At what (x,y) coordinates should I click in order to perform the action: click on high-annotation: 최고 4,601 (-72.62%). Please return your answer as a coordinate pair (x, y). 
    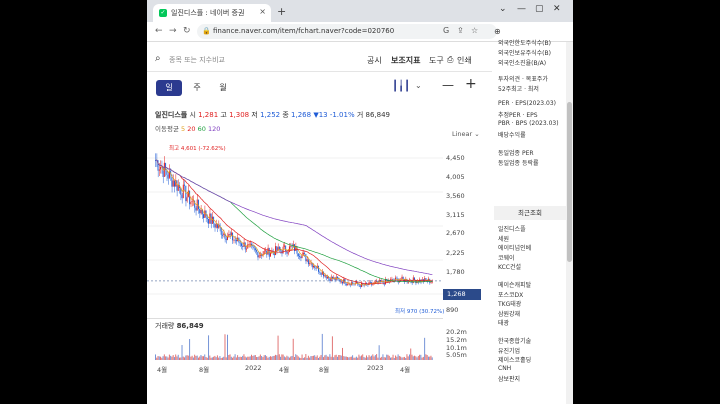
    Looking at the image, I should click on (197, 149).